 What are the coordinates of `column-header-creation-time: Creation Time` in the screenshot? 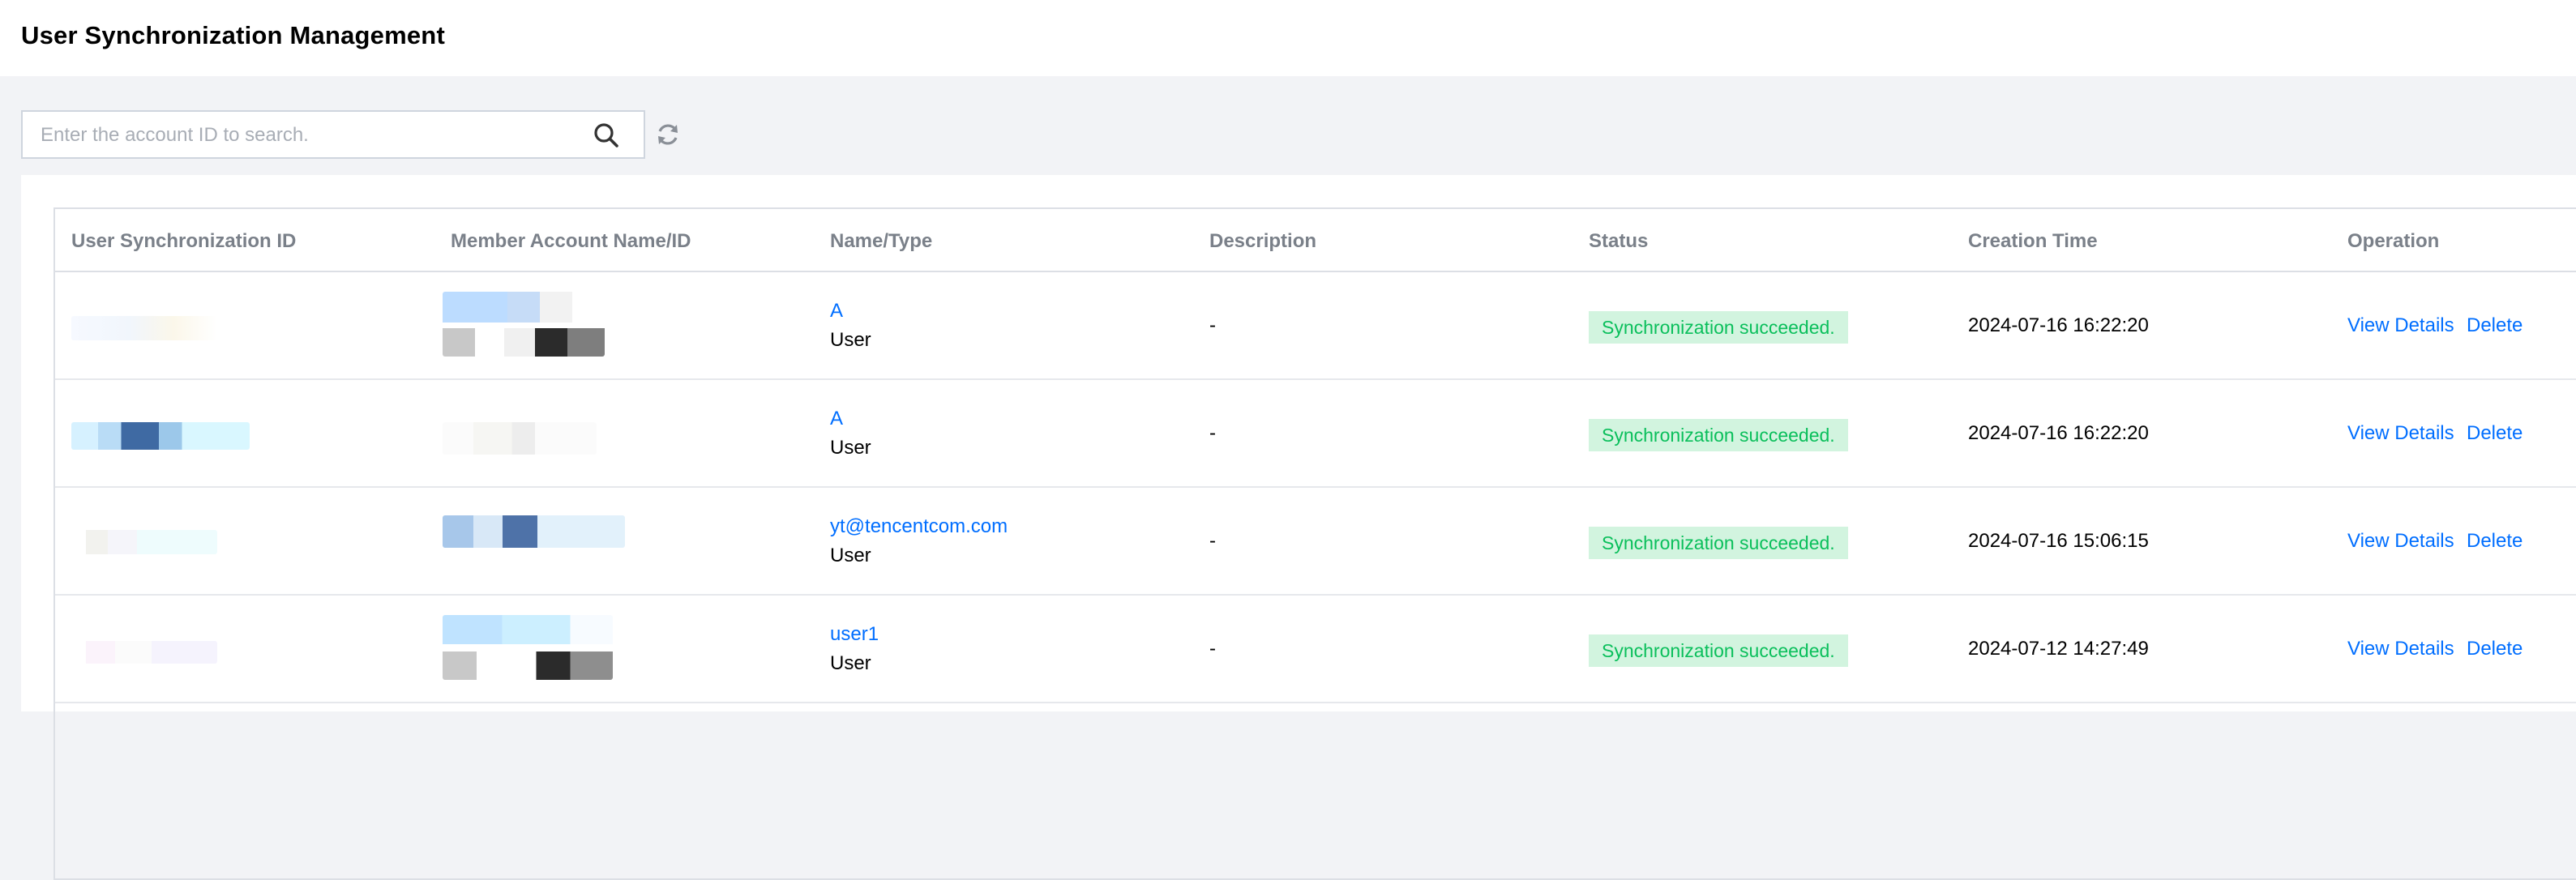 It's located at (2033, 241).